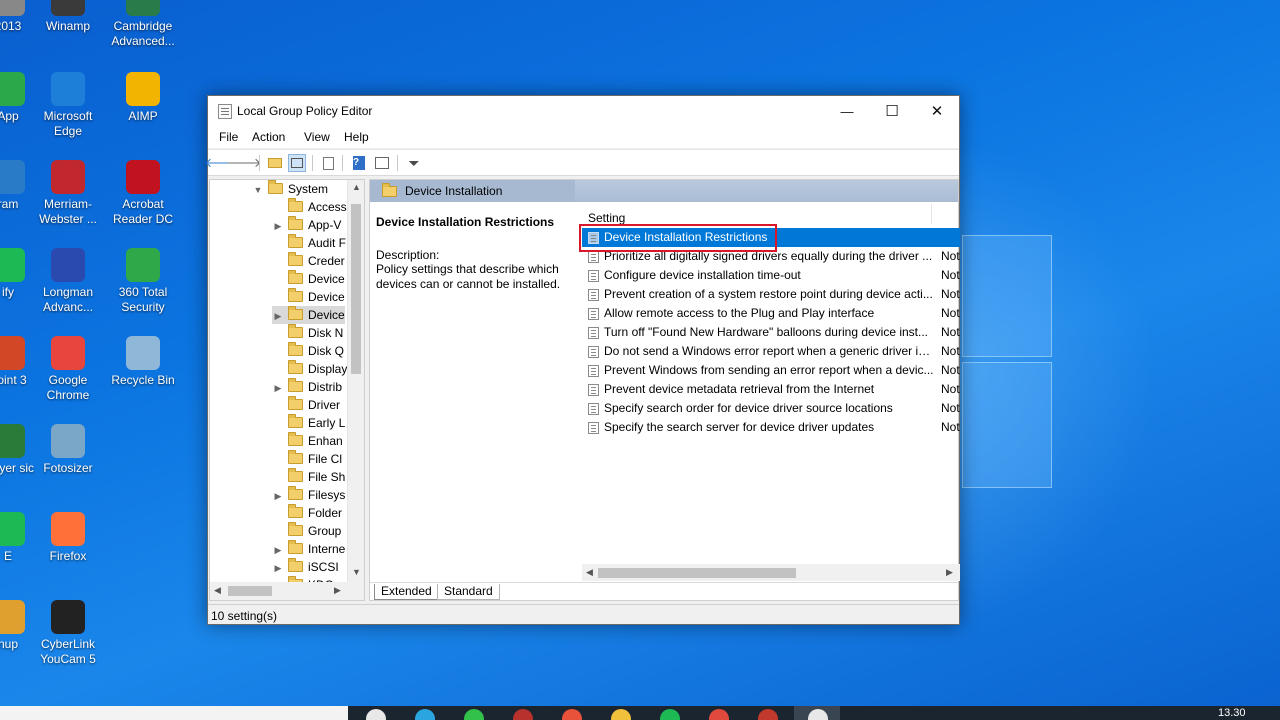 The height and width of the screenshot is (720, 1280). What do you see at coordinates (359, 163) in the screenshot?
I see `help-icon: ?` at bounding box center [359, 163].